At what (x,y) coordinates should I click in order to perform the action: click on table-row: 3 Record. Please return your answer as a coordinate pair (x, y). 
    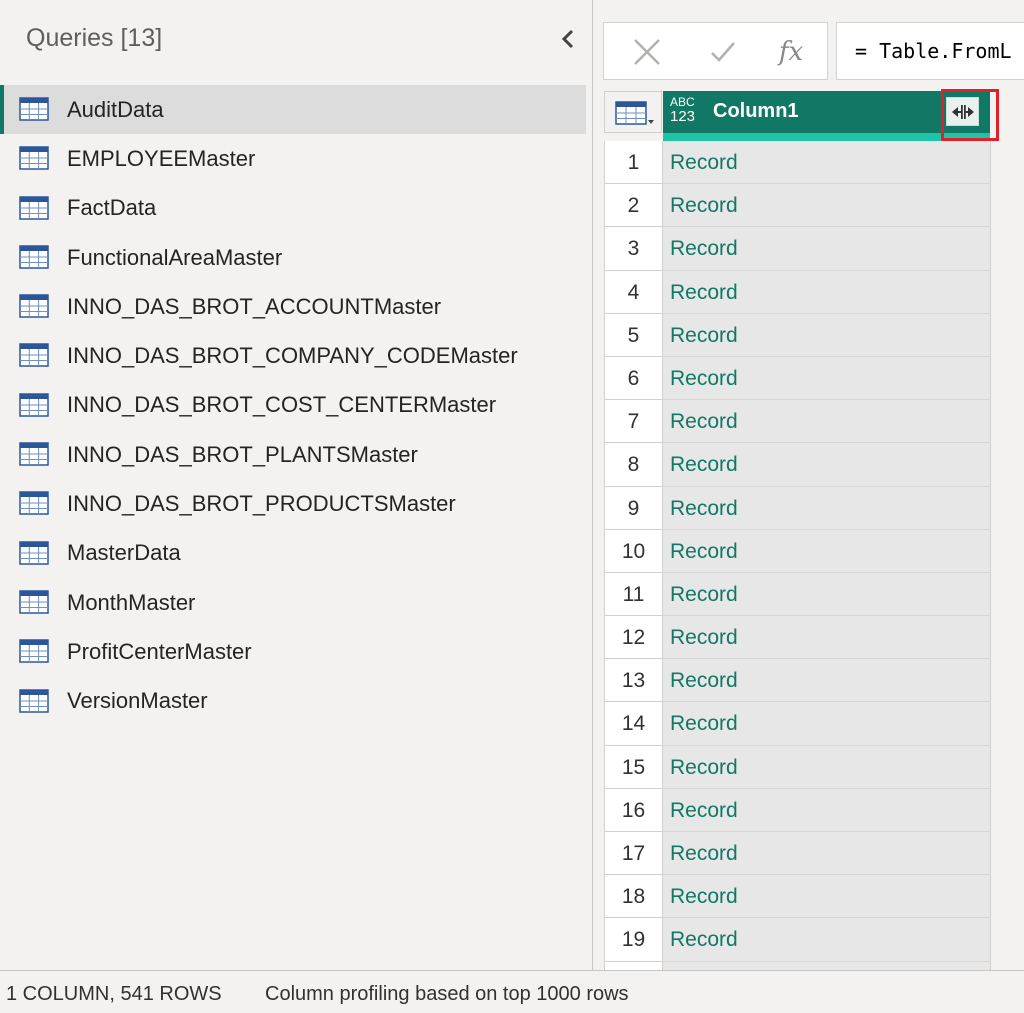
    Looking at the image, I should click on (797, 249).